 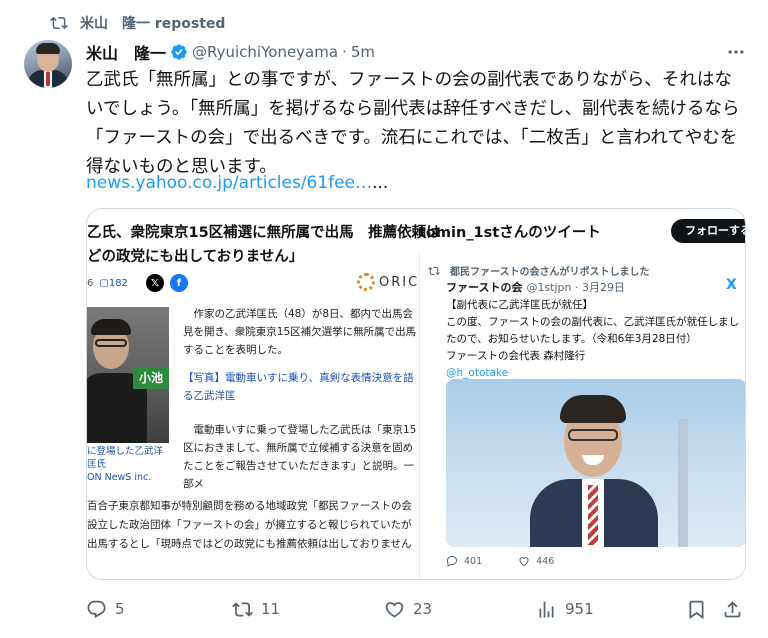 I want to click on reply-button: 5, so click(x=105, y=609).